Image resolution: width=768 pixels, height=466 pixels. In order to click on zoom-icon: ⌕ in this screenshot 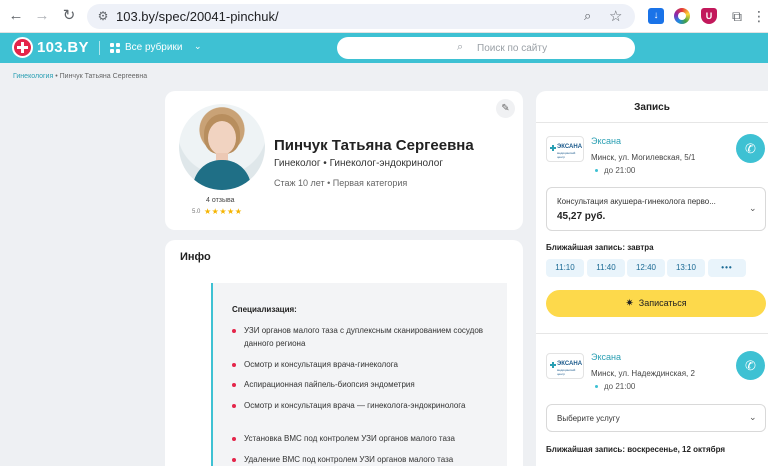, I will do `click(587, 16)`.